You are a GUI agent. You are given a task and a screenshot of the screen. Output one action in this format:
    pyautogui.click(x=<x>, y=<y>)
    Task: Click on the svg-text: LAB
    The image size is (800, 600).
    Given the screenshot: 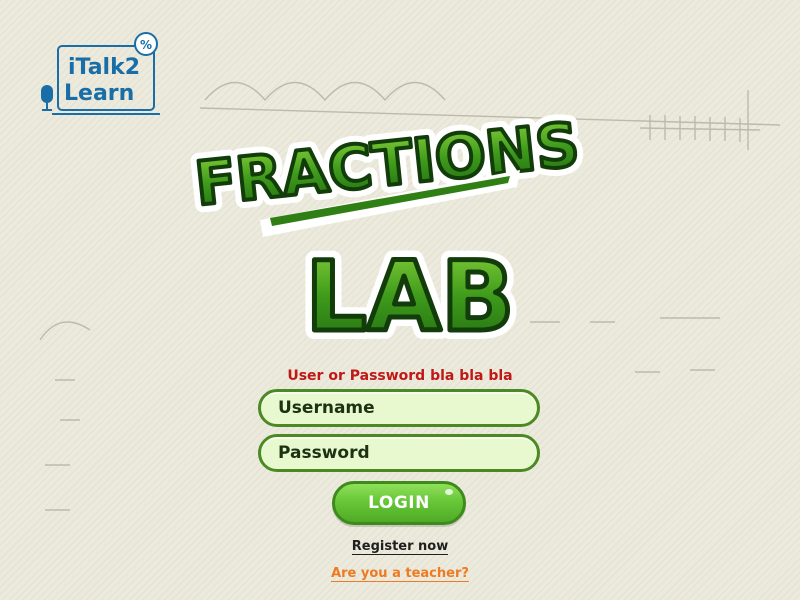 What is the action you would take?
    pyautogui.click(x=410, y=297)
    